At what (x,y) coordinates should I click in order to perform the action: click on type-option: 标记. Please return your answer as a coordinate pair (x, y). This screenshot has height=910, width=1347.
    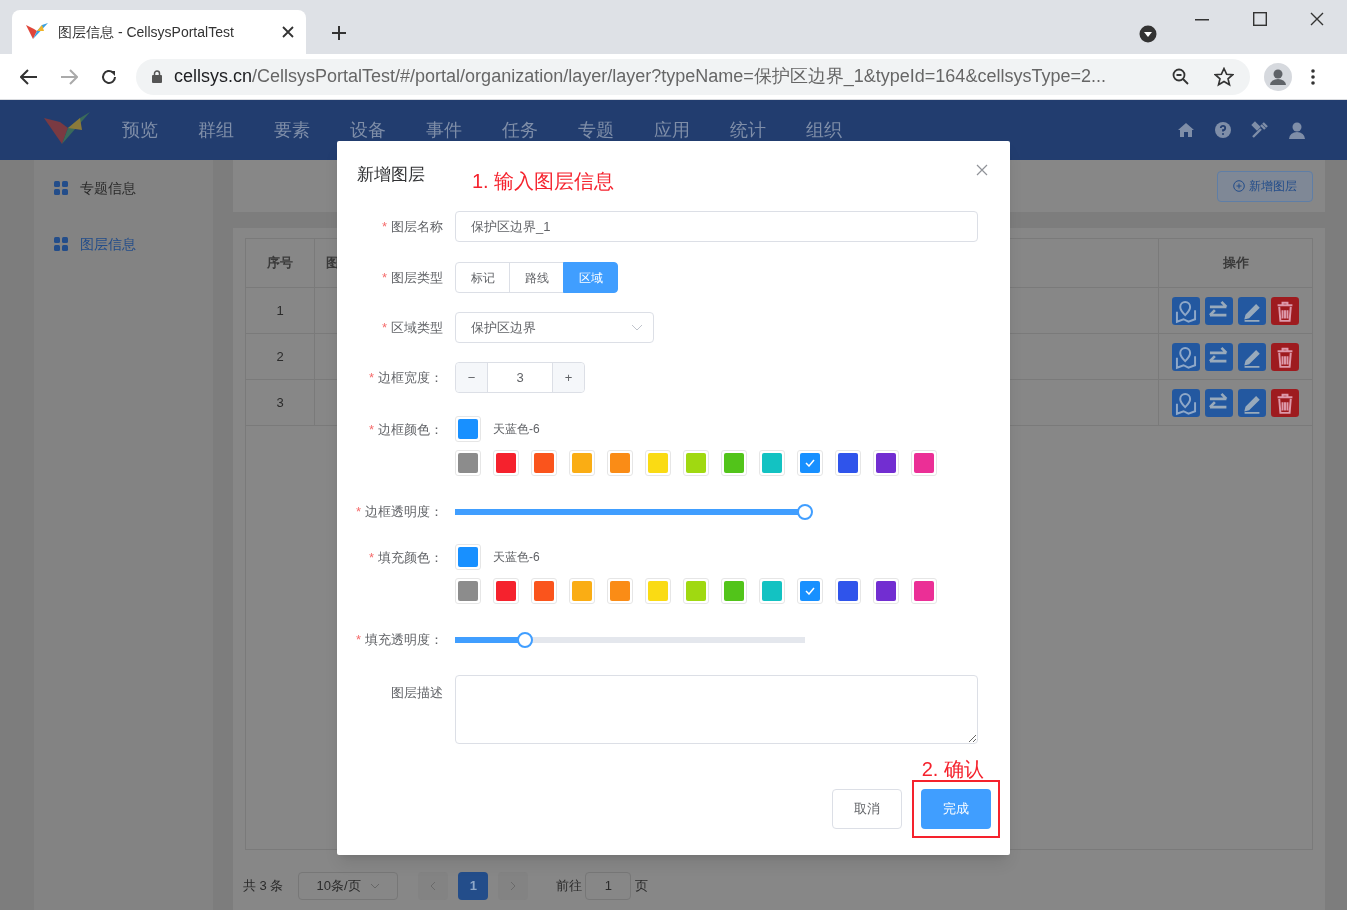
    Looking at the image, I should click on (482, 277).